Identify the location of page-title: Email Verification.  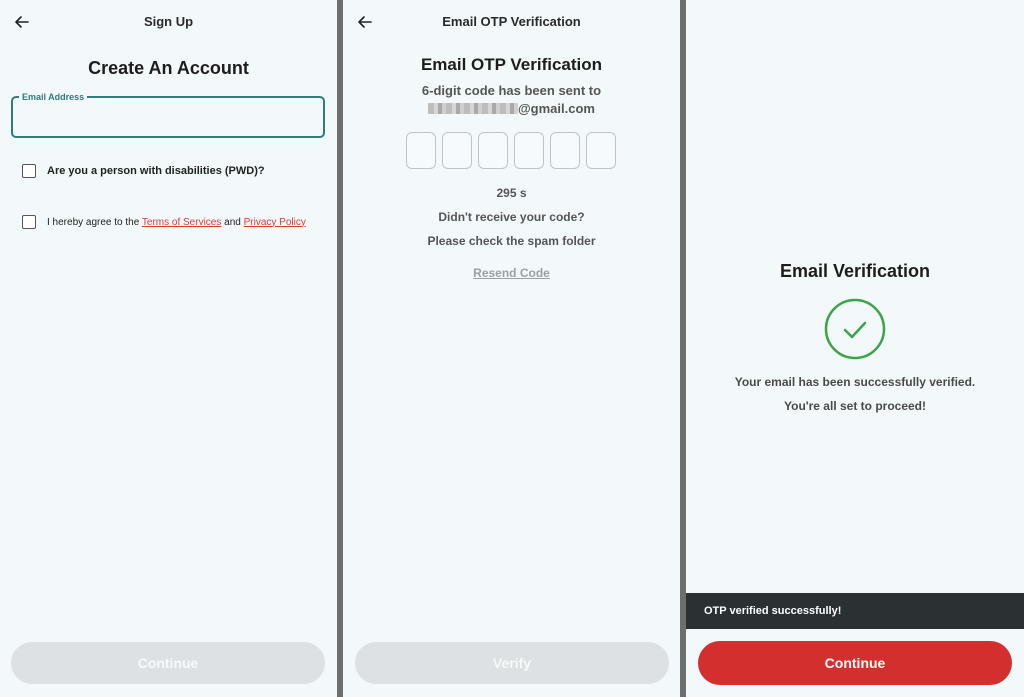
(855, 271).